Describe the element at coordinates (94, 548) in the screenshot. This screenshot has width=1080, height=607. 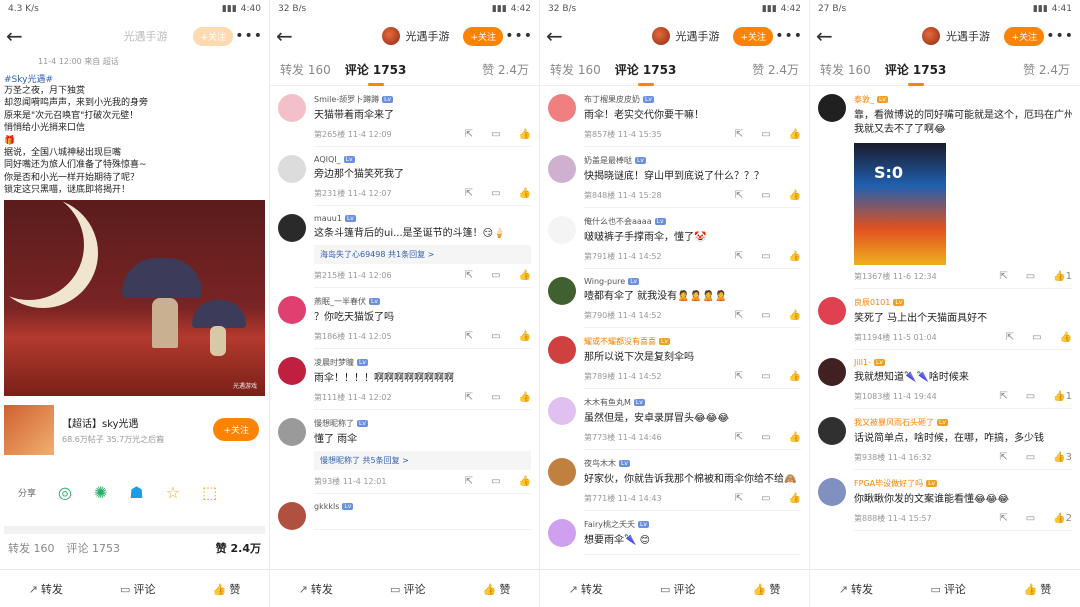
I see `comment-count: 评论 1753` at that location.